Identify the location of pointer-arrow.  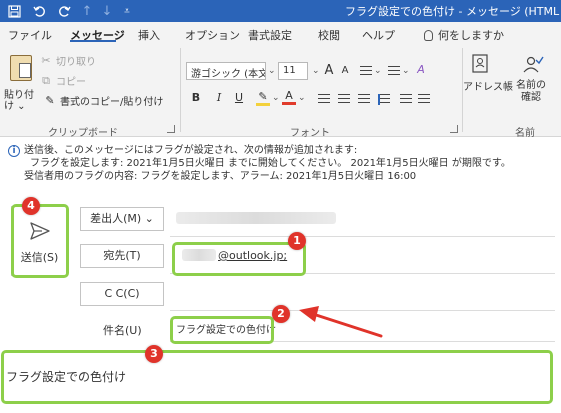
(341, 322).